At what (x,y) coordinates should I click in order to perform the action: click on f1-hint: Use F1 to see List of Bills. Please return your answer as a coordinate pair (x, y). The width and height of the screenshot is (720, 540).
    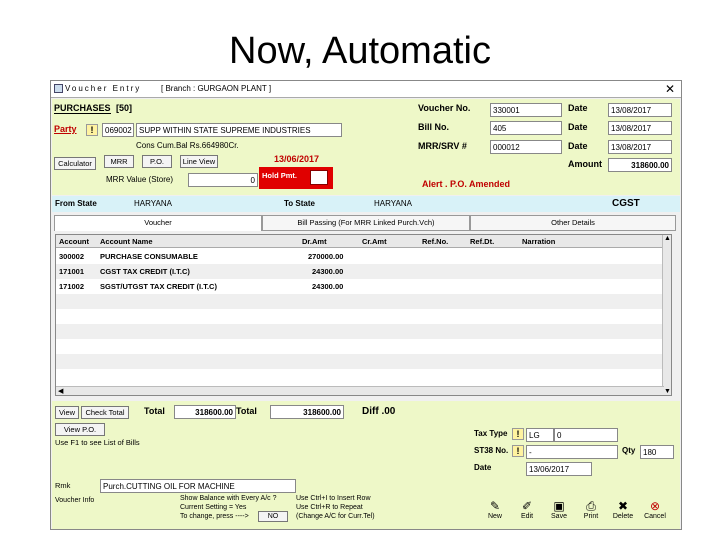
    Looking at the image, I should click on (97, 442).